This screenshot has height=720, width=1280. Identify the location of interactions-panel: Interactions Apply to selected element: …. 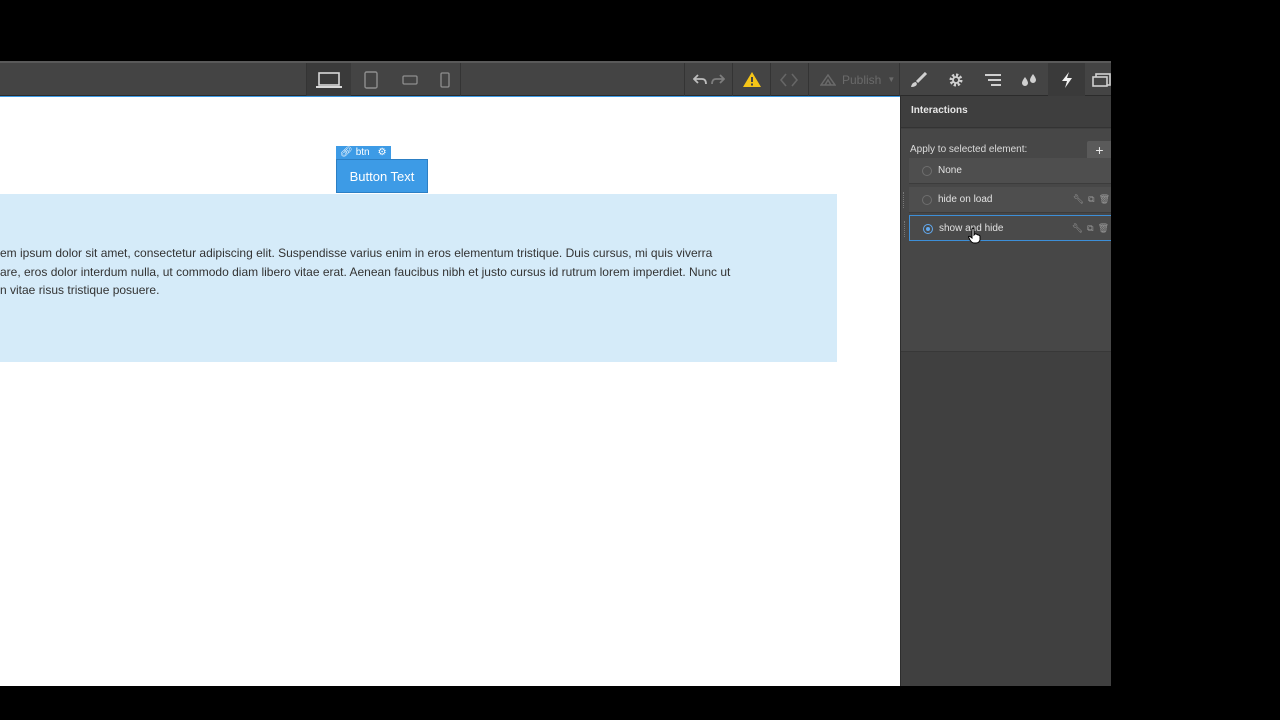
(1005, 391).